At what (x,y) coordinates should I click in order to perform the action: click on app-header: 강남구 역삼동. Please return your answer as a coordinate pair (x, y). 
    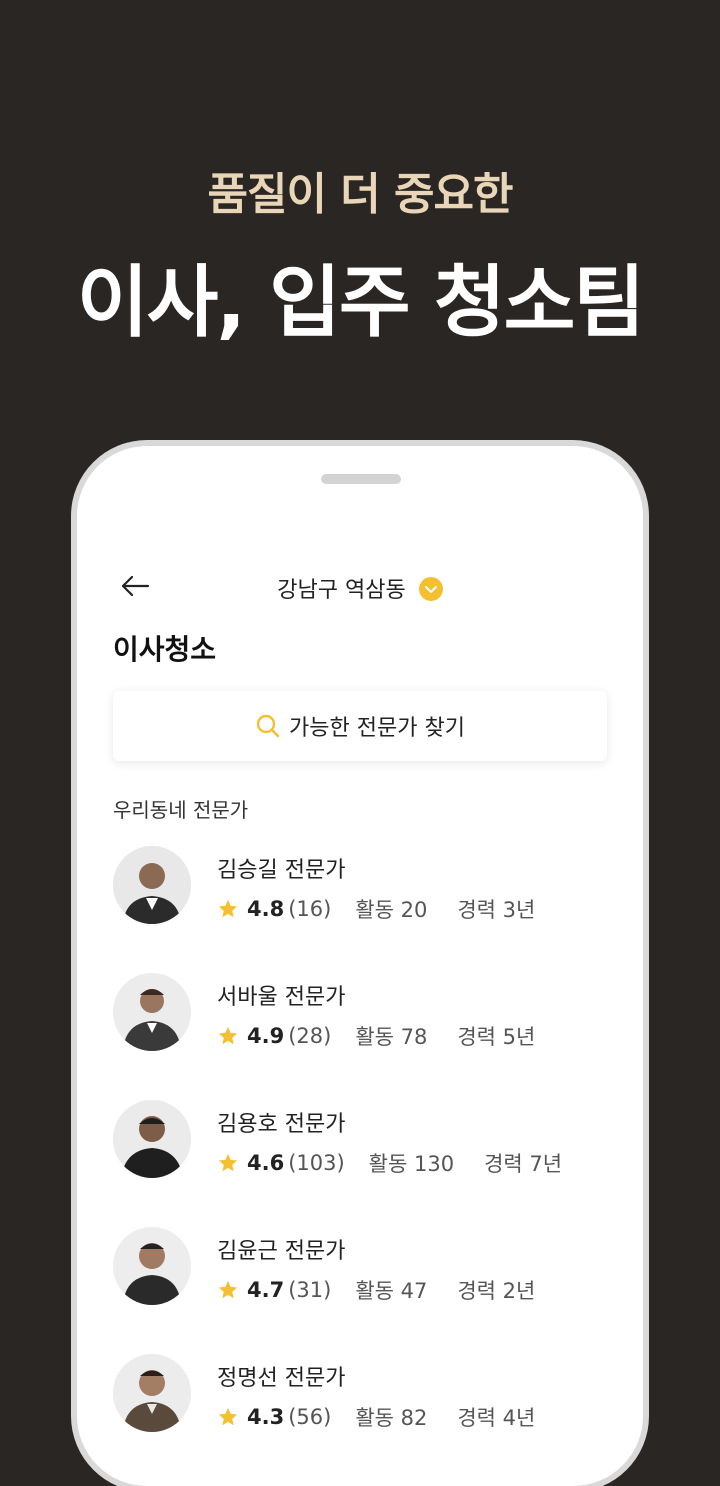
    Looking at the image, I should click on (360, 586).